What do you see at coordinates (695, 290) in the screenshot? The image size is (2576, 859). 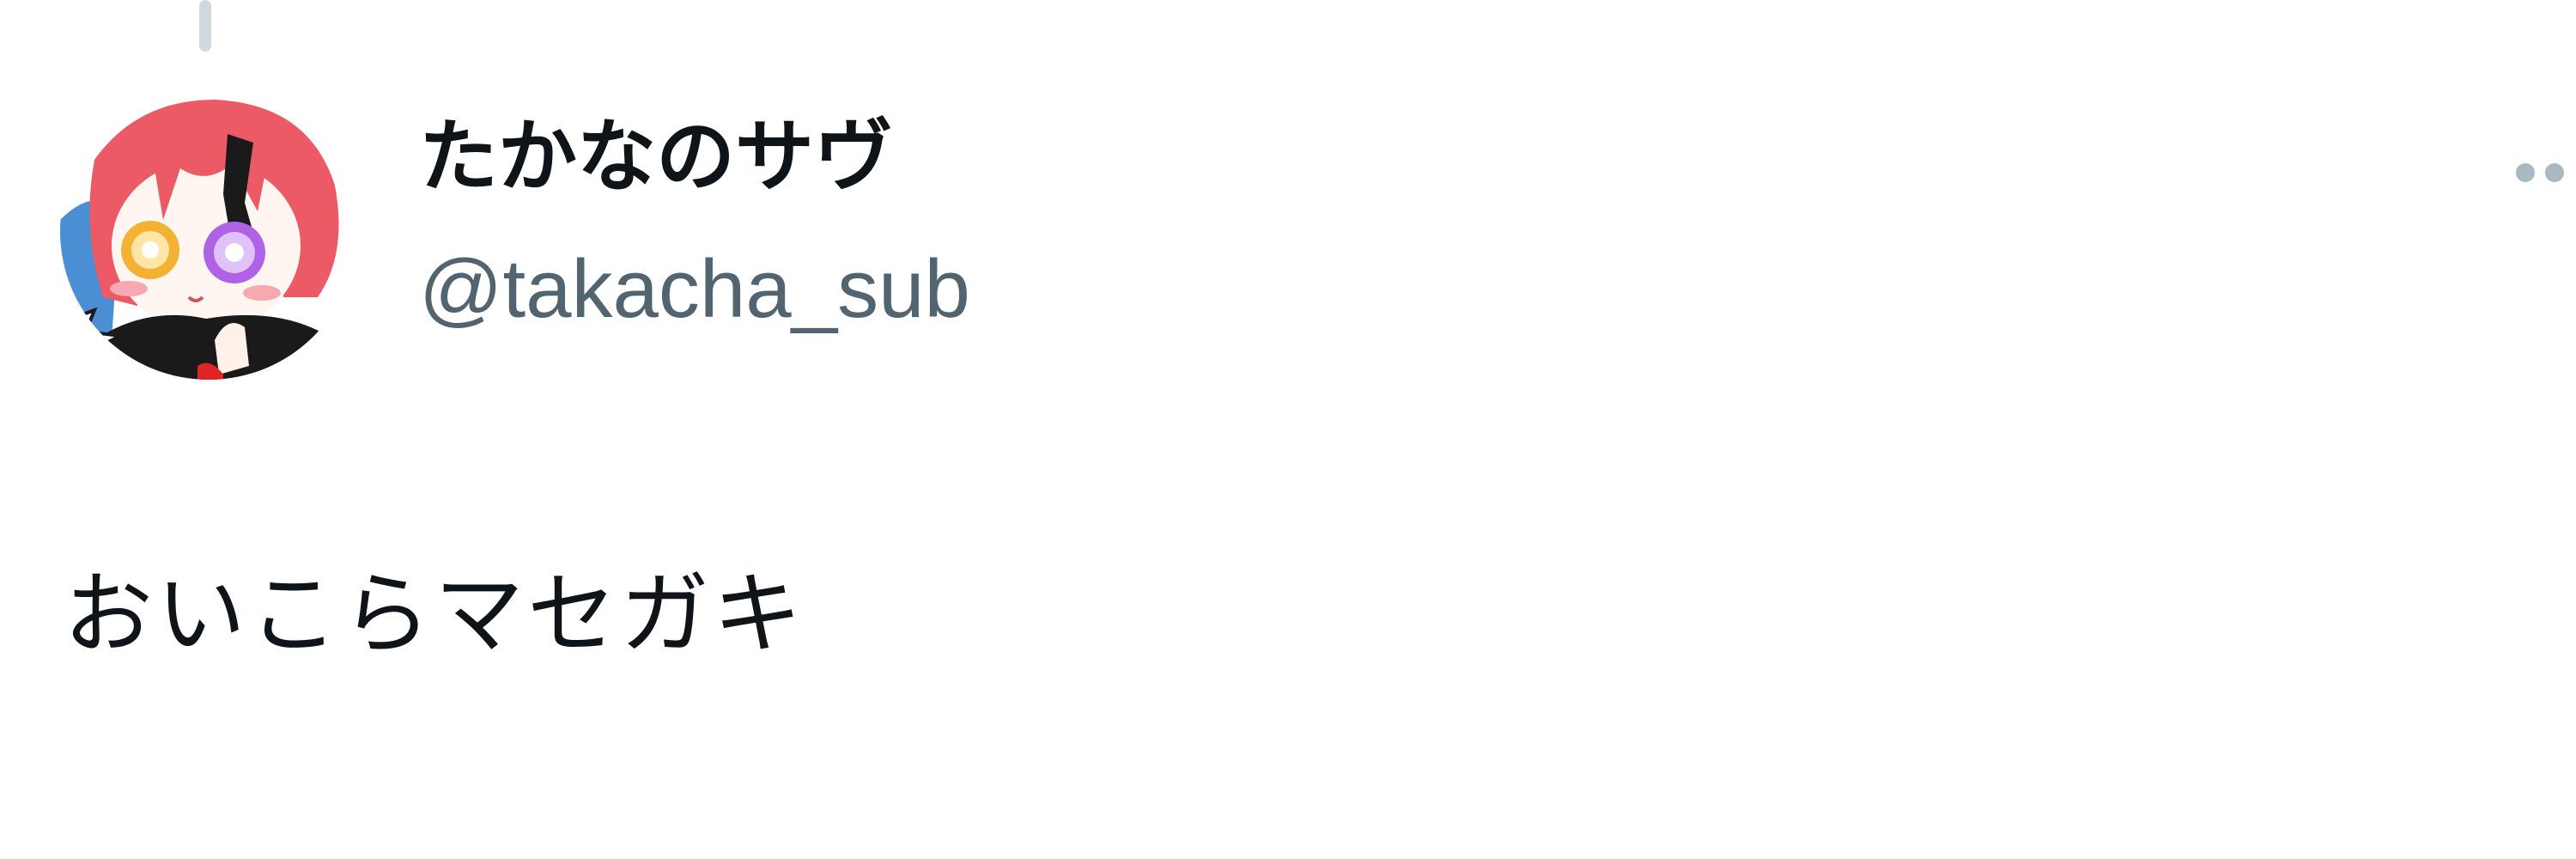 I see `author-handle: @takacha_sub` at bounding box center [695, 290].